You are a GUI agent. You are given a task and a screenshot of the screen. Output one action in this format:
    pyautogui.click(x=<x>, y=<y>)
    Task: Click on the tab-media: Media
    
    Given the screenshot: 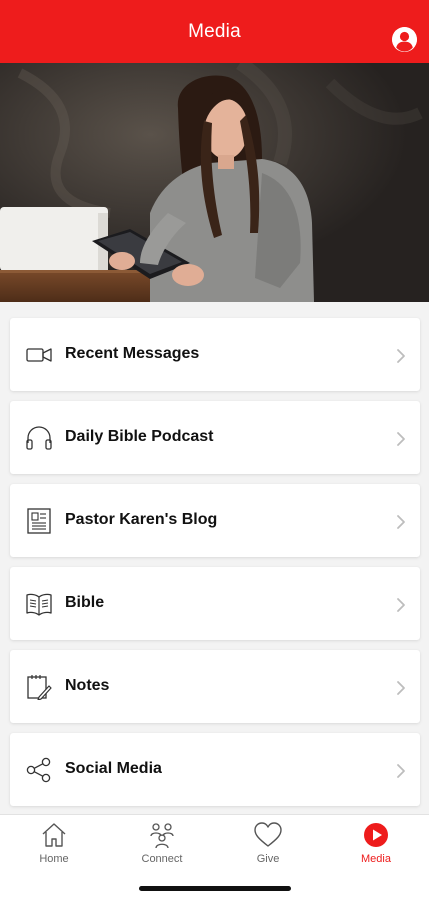 What is the action you would take?
    pyautogui.click(x=376, y=847)
    